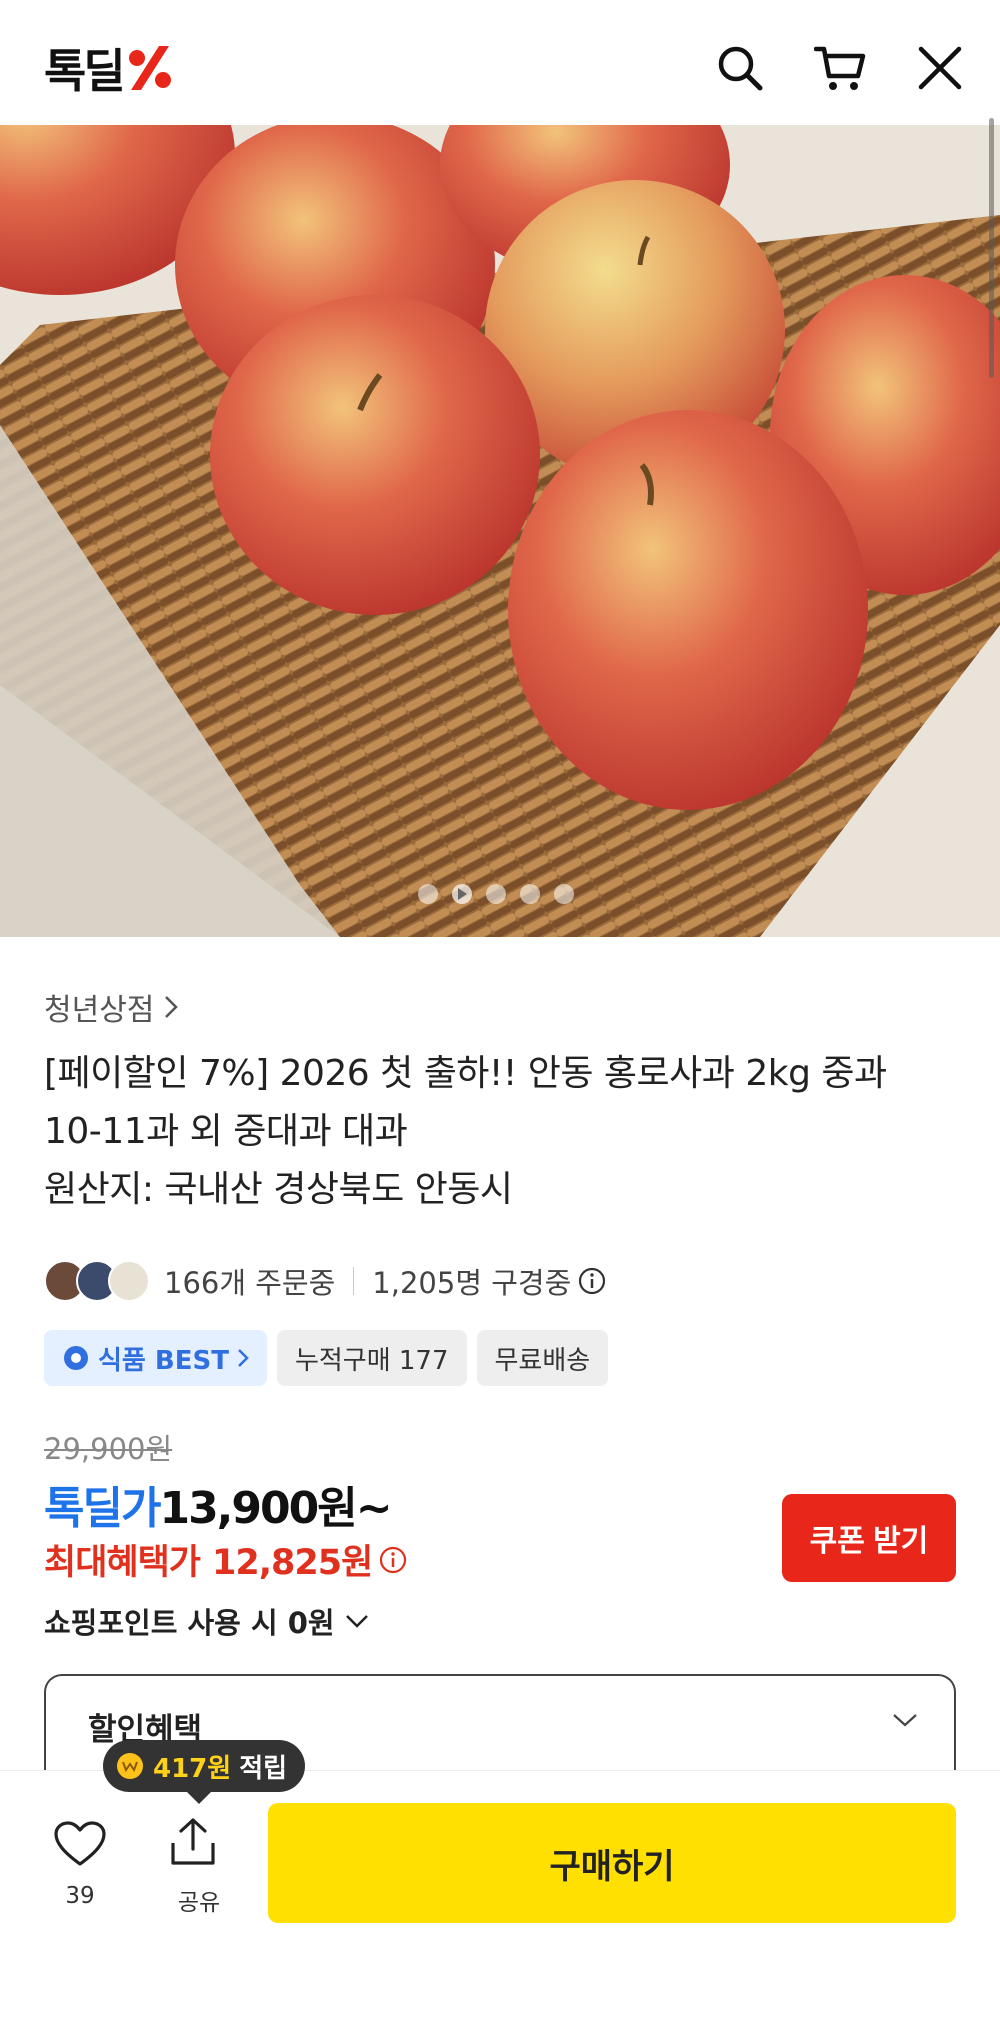 Image resolution: width=1000 pixels, height=2035 pixels. Describe the element at coordinates (371, 1358) in the screenshot. I see `cumulative-badge: 누적구매 177` at that location.